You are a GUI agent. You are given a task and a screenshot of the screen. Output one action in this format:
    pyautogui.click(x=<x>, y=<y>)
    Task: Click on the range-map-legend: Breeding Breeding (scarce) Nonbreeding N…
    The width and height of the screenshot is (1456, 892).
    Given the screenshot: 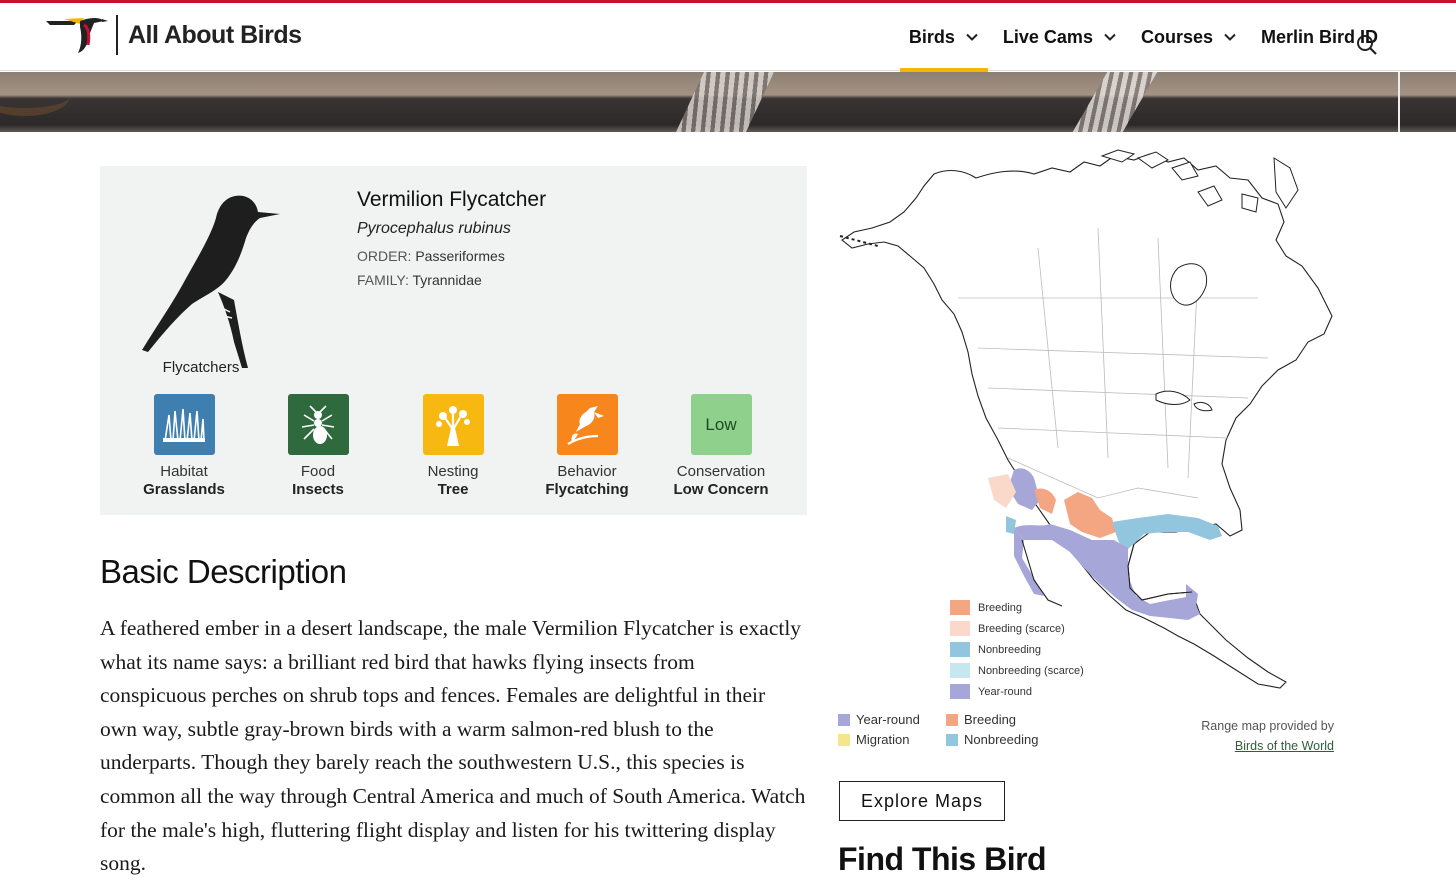 What is the action you would take?
    pyautogui.click(x=1017, y=649)
    